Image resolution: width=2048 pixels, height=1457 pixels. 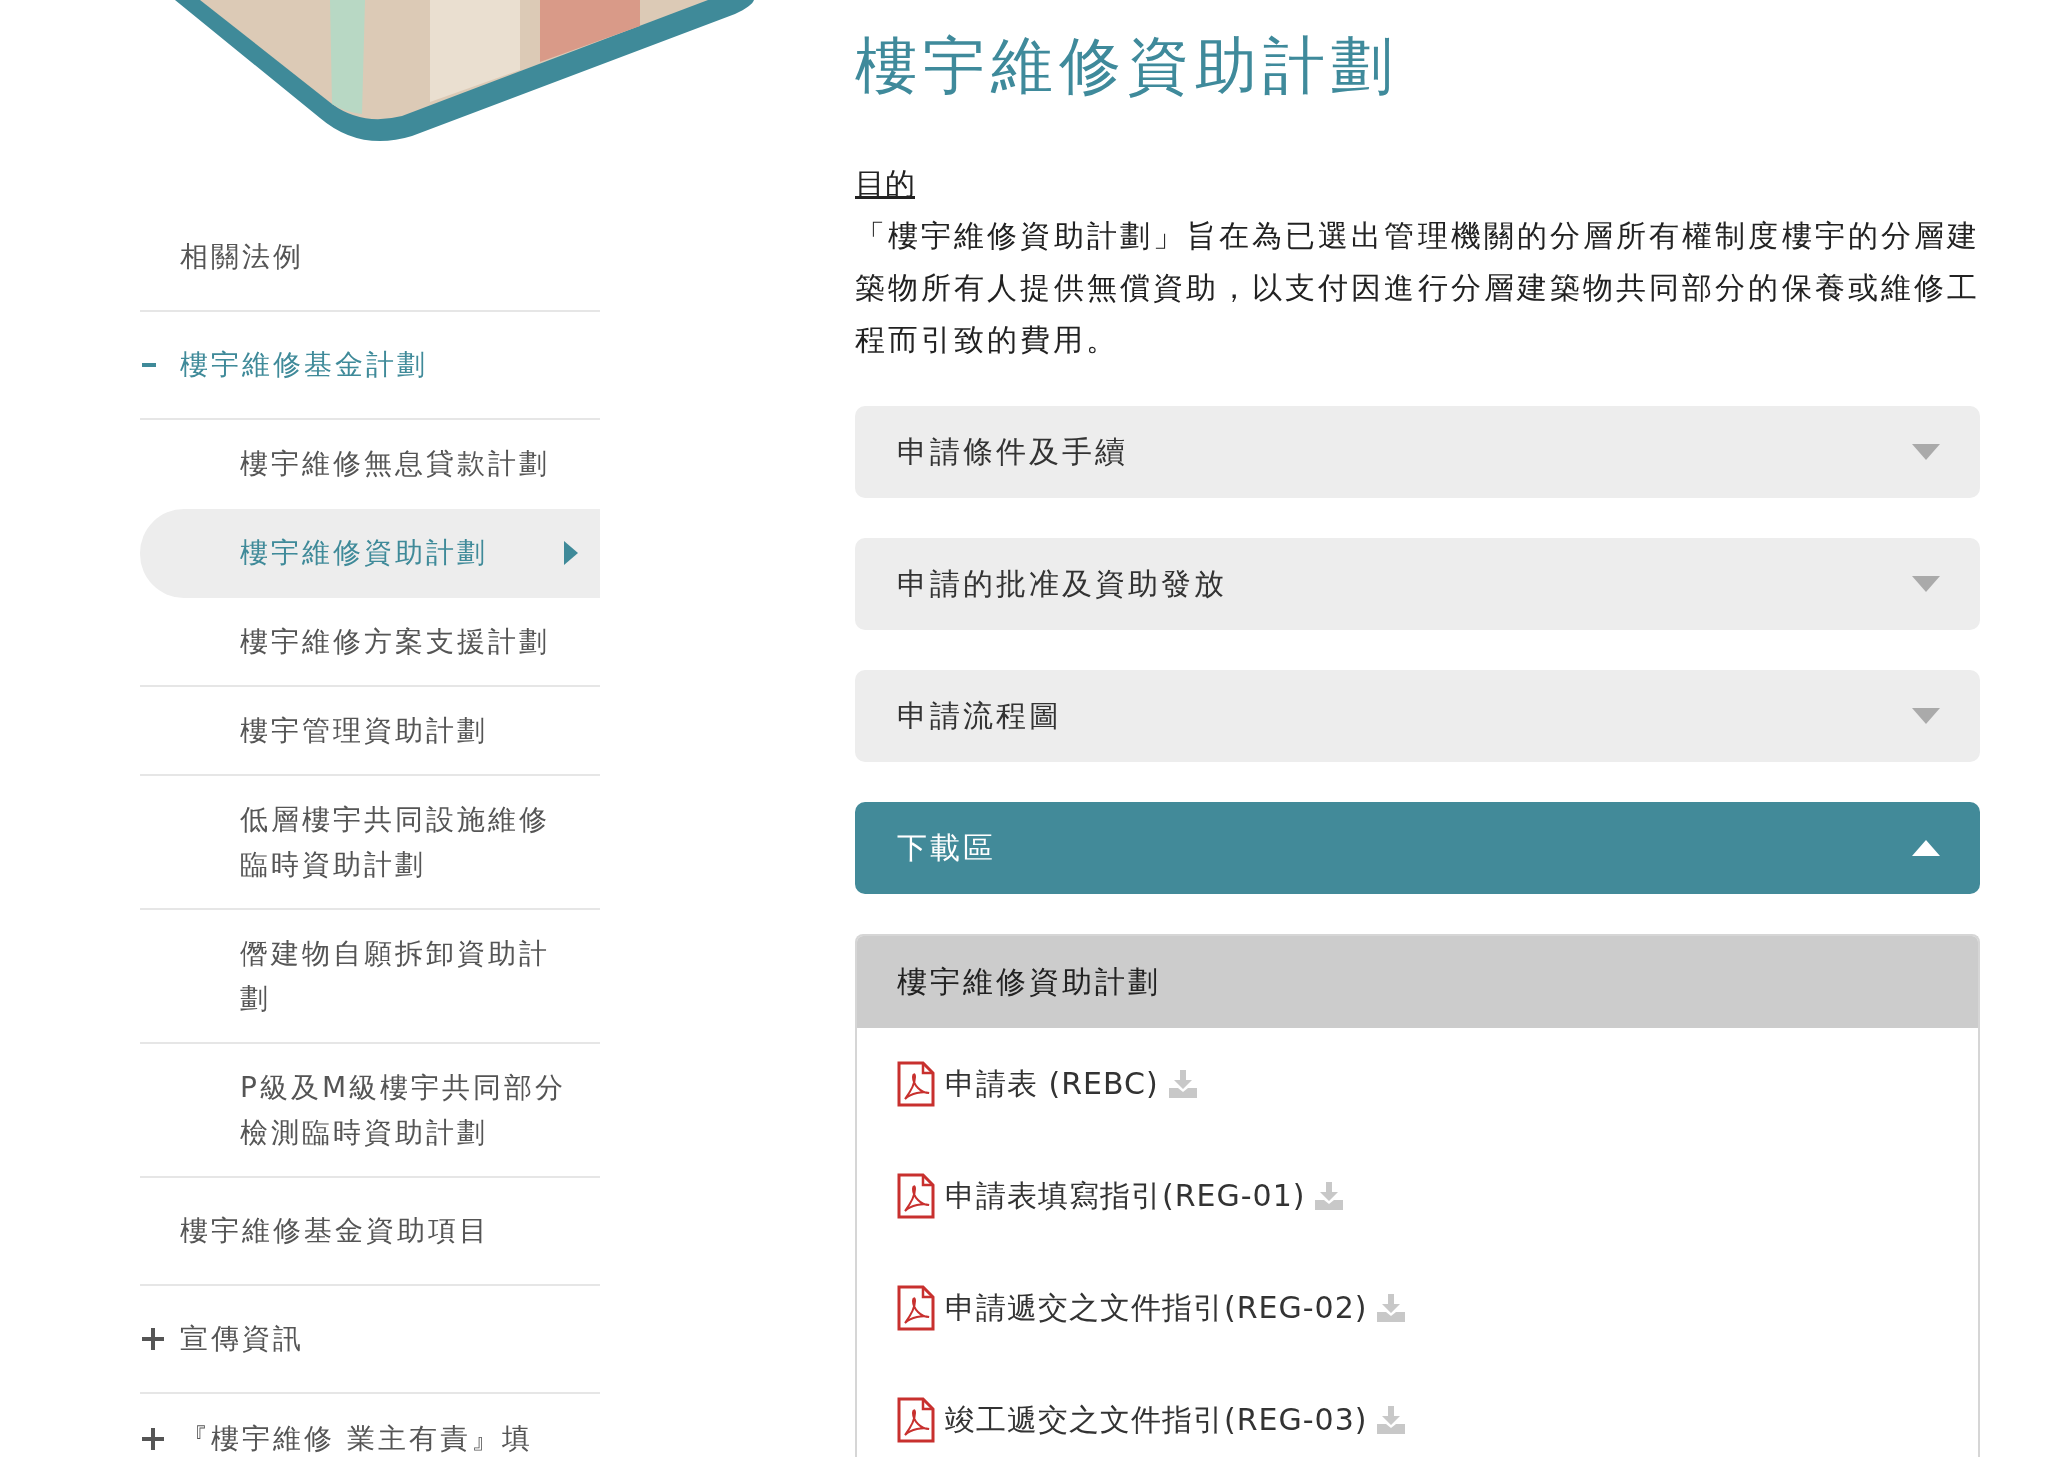 What do you see at coordinates (356, 1437) in the screenshot?
I see `sidebar-item: 『樓宇維修 業主有責』填` at bounding box center [356, 1437].